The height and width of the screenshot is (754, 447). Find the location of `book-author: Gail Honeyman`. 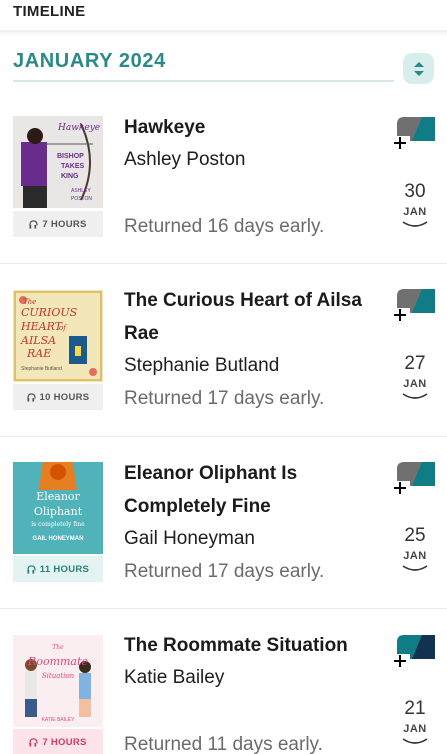

book-author: Gail Honeyman is located at coordinates (189, 539).